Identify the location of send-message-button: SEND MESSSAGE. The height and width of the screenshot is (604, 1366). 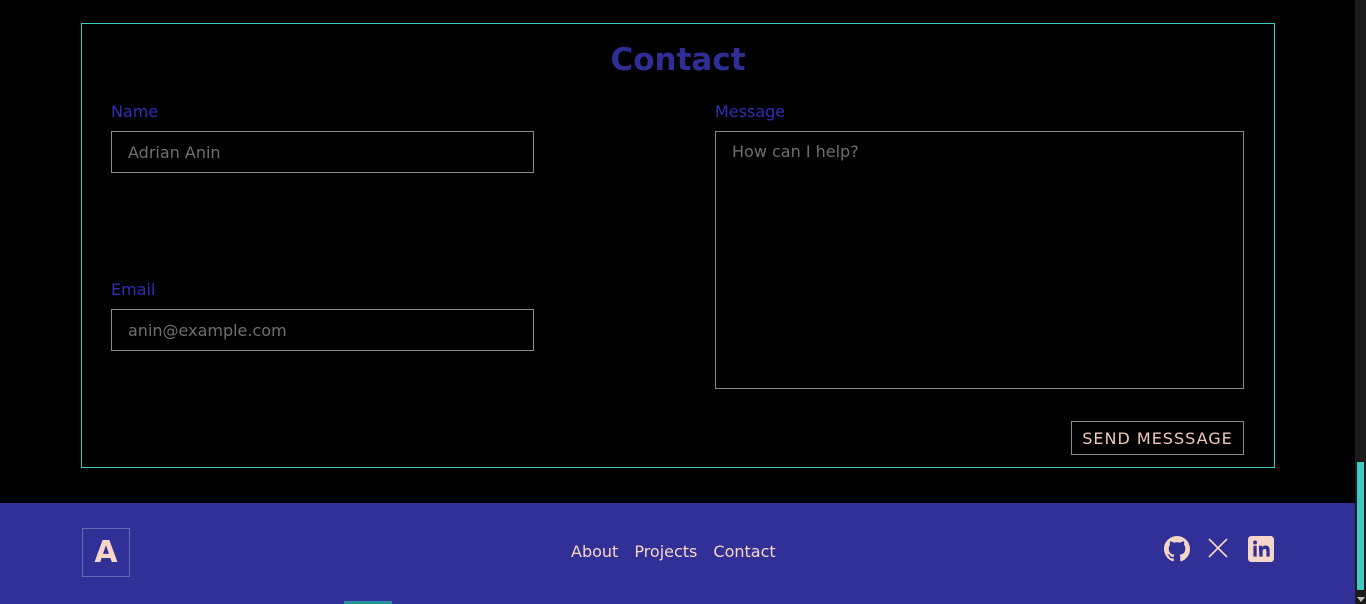
(1157, 438).